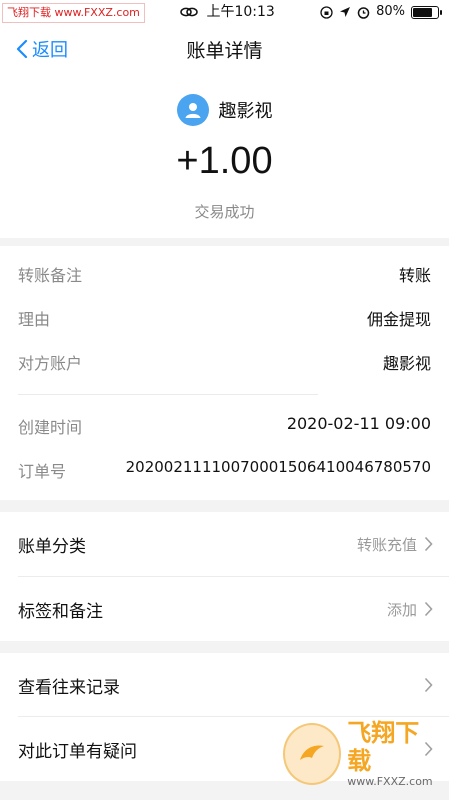 The image size is (449, 800). What do you see at coordinates (224, 544) in the screenshot?
I see `menu-row-bill-category: 账单分类 转账充值` at bounding box center [224, 544].